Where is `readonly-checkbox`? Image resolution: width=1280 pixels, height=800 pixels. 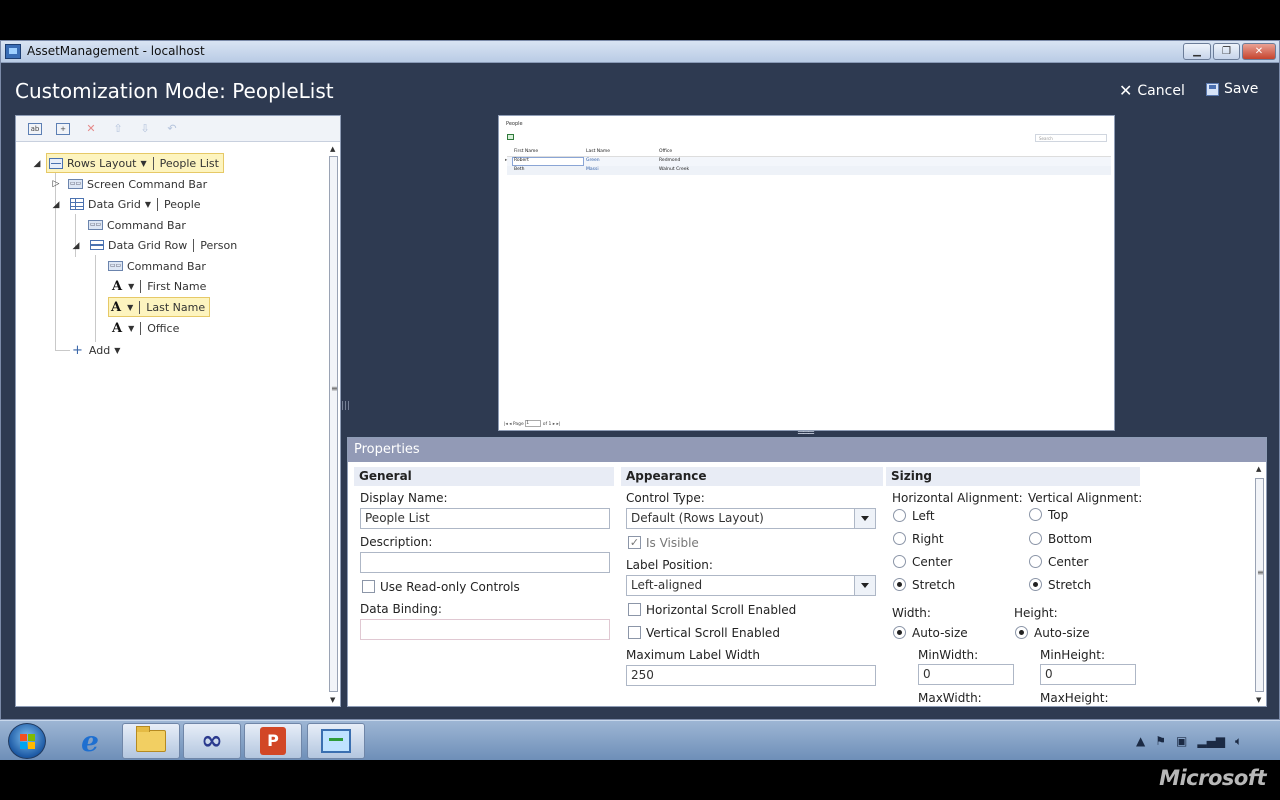 readonly-checkbox is located at coordinates (368, 586).